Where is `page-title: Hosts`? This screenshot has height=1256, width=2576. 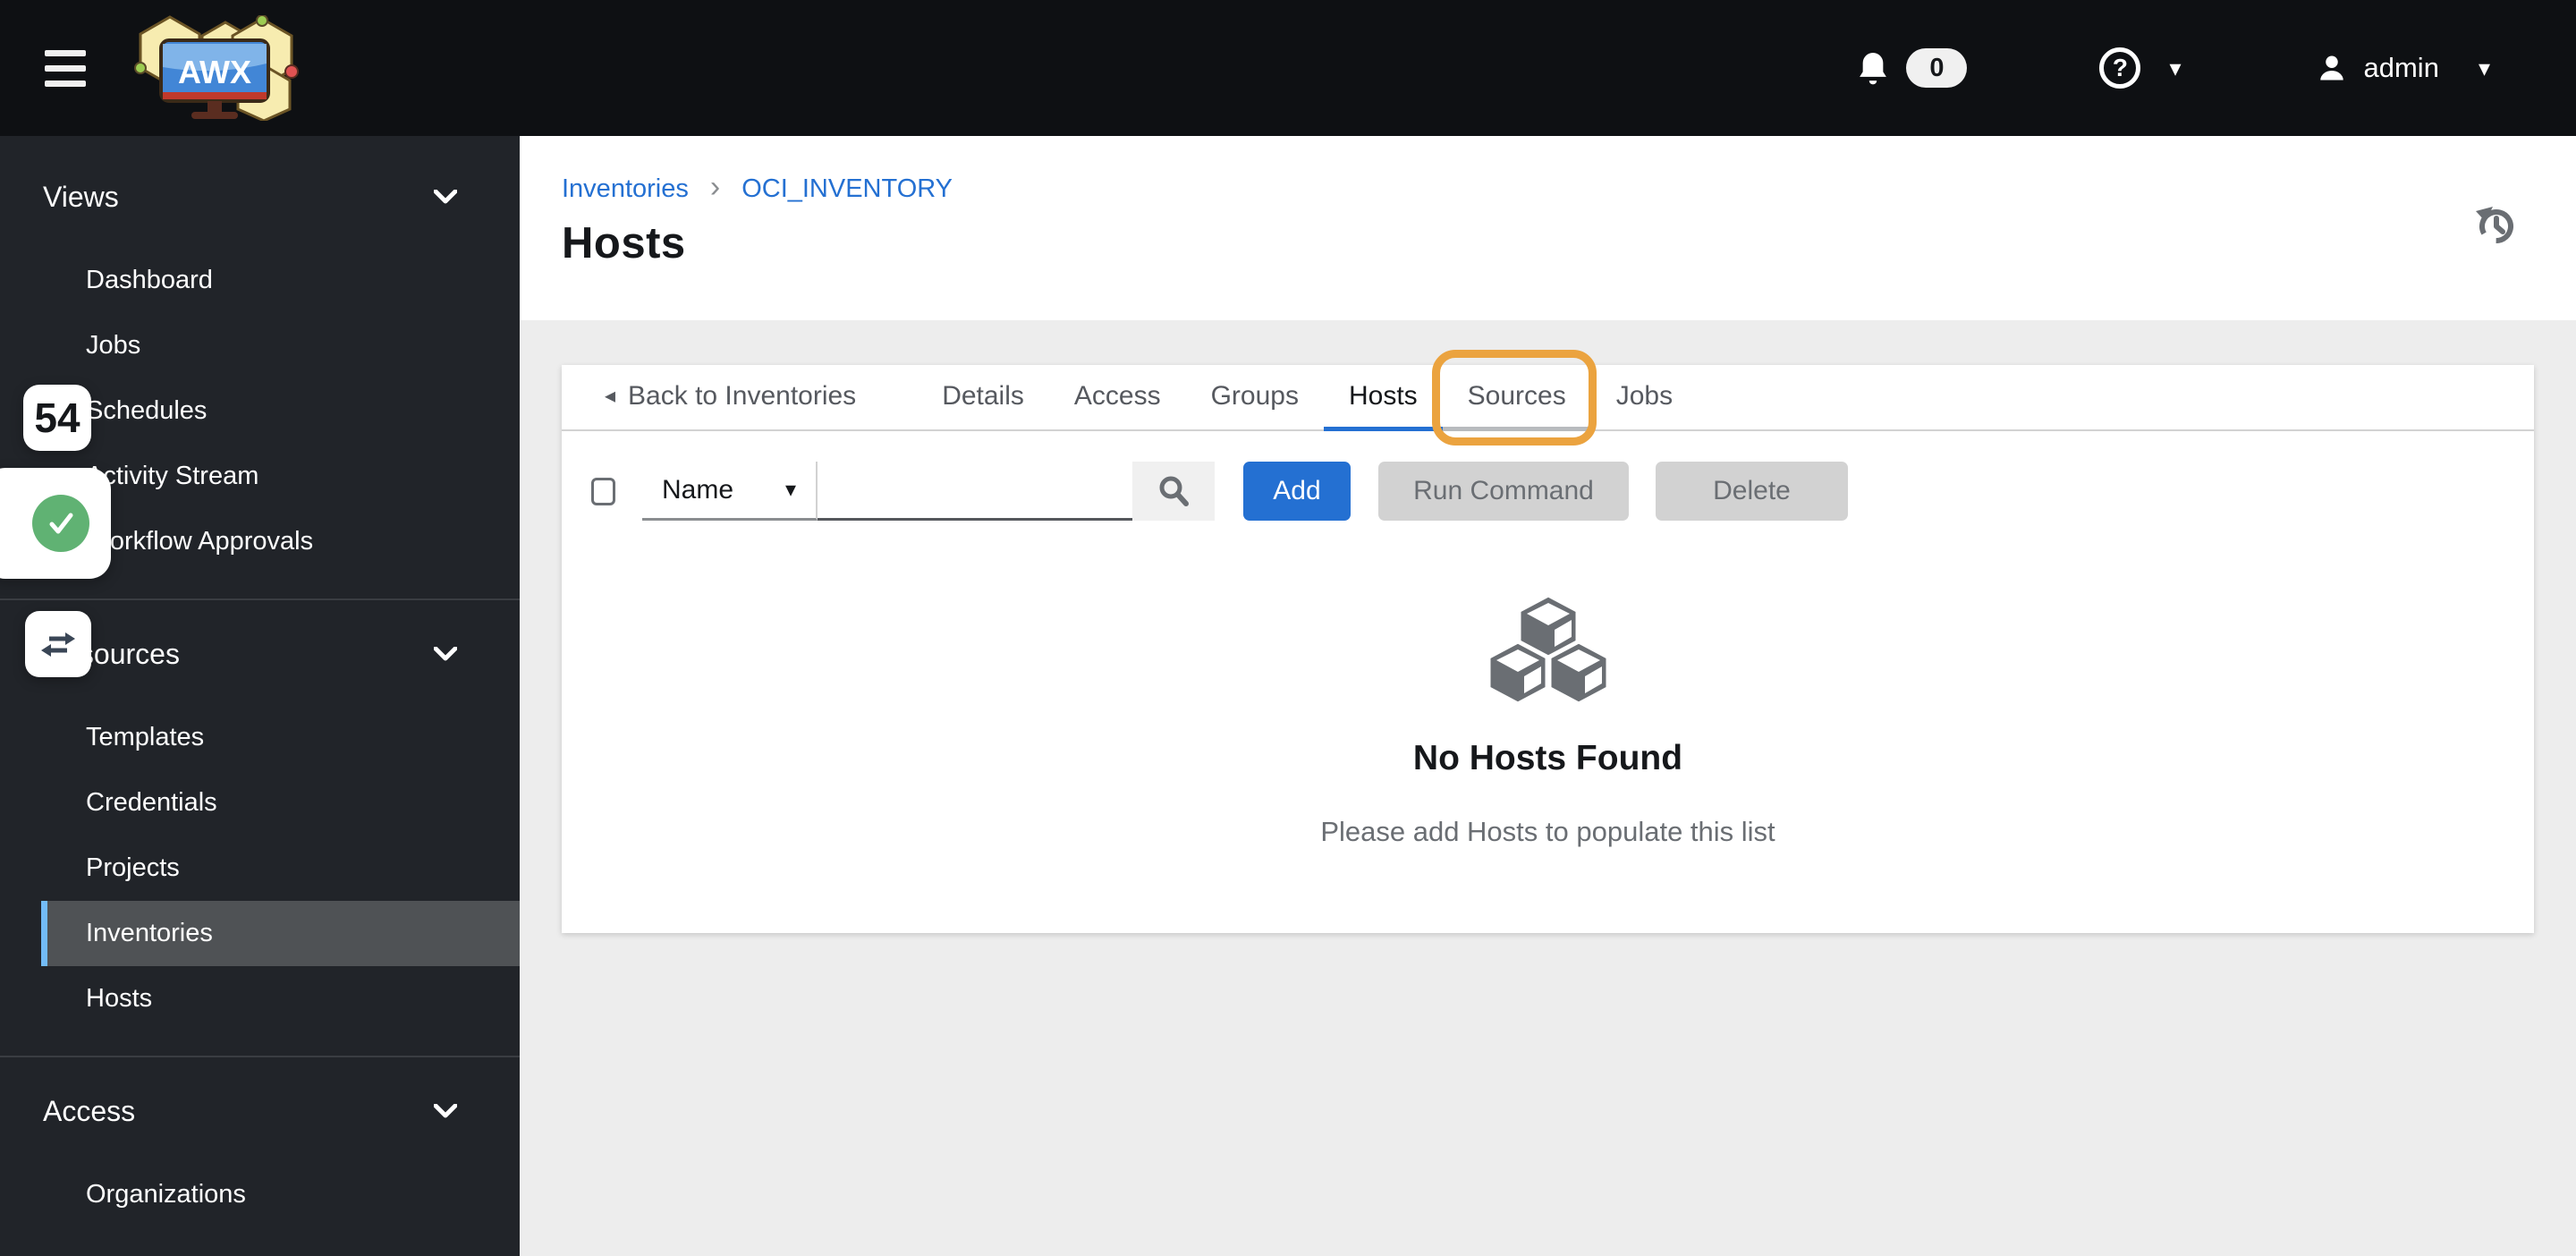 page-title: Hosts is located at coordinates (624, 243).